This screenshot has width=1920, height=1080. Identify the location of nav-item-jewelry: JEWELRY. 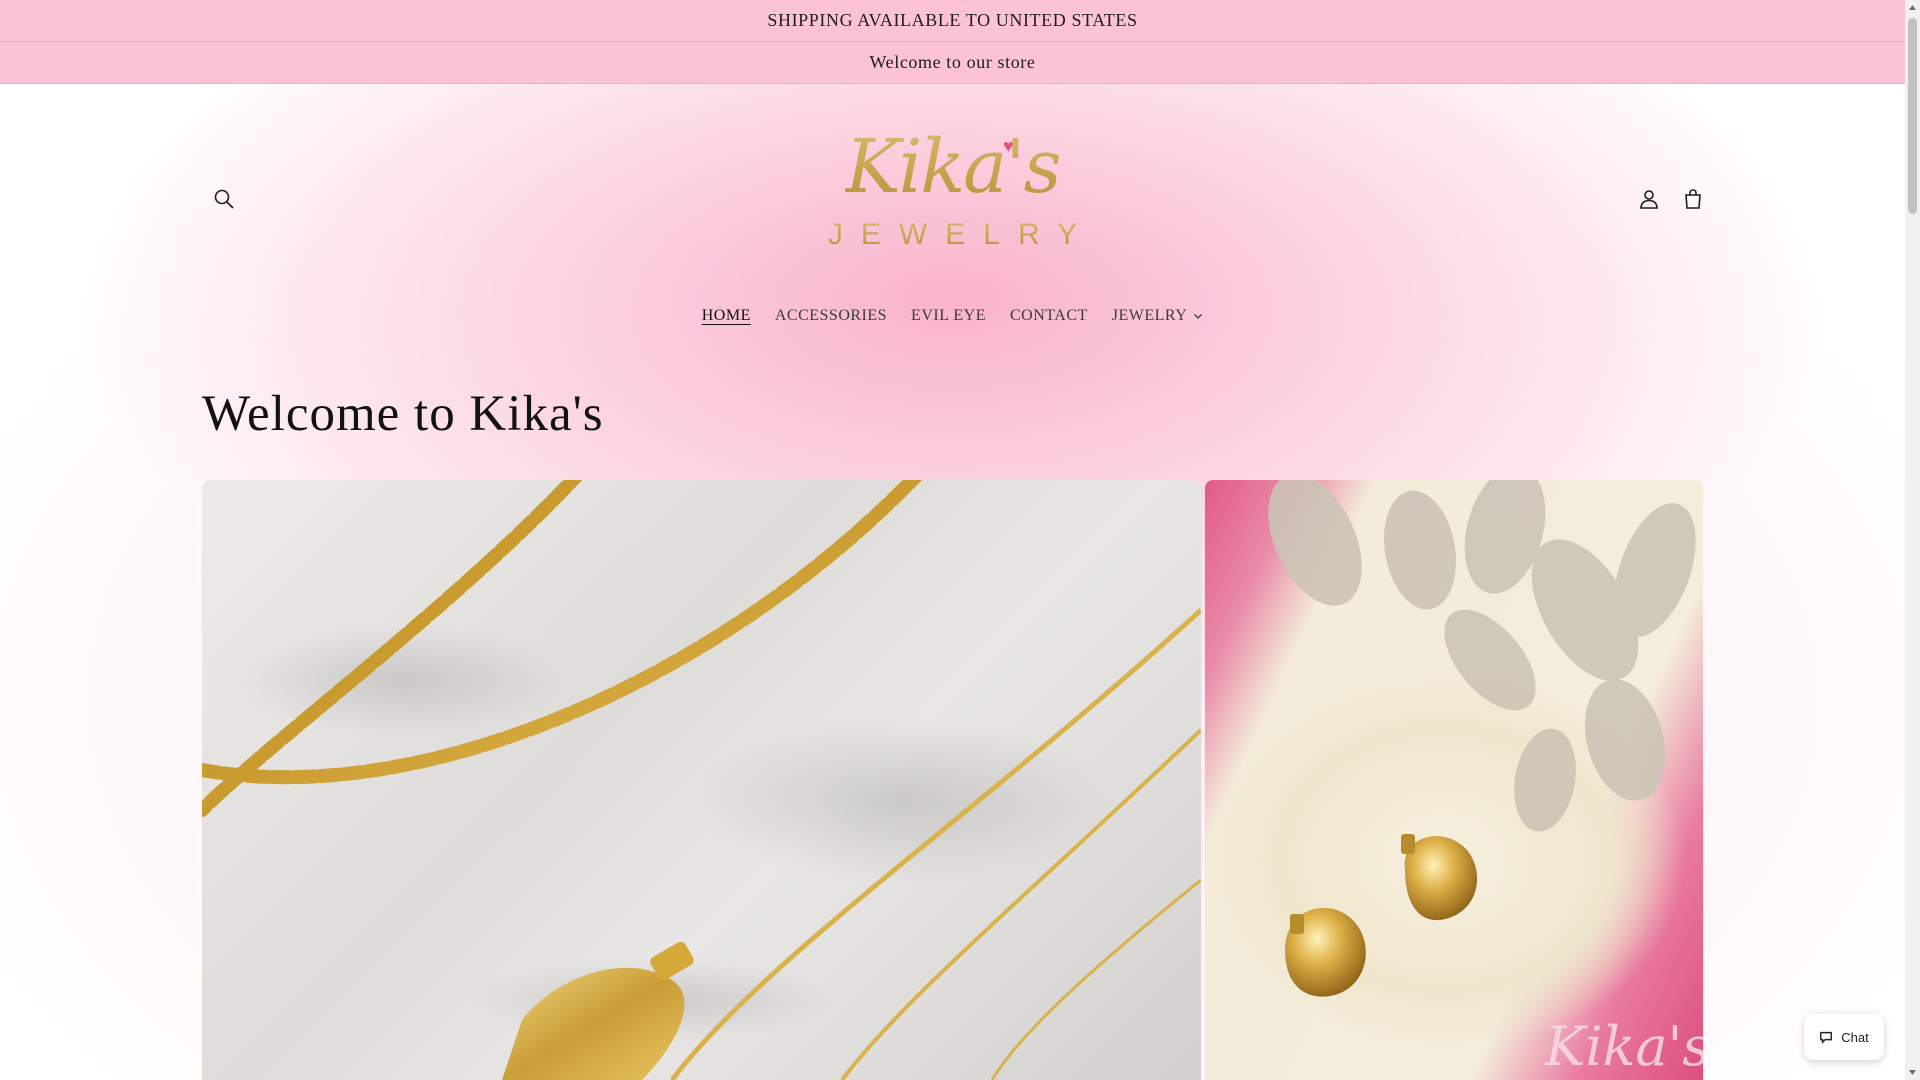
(1158, 316).